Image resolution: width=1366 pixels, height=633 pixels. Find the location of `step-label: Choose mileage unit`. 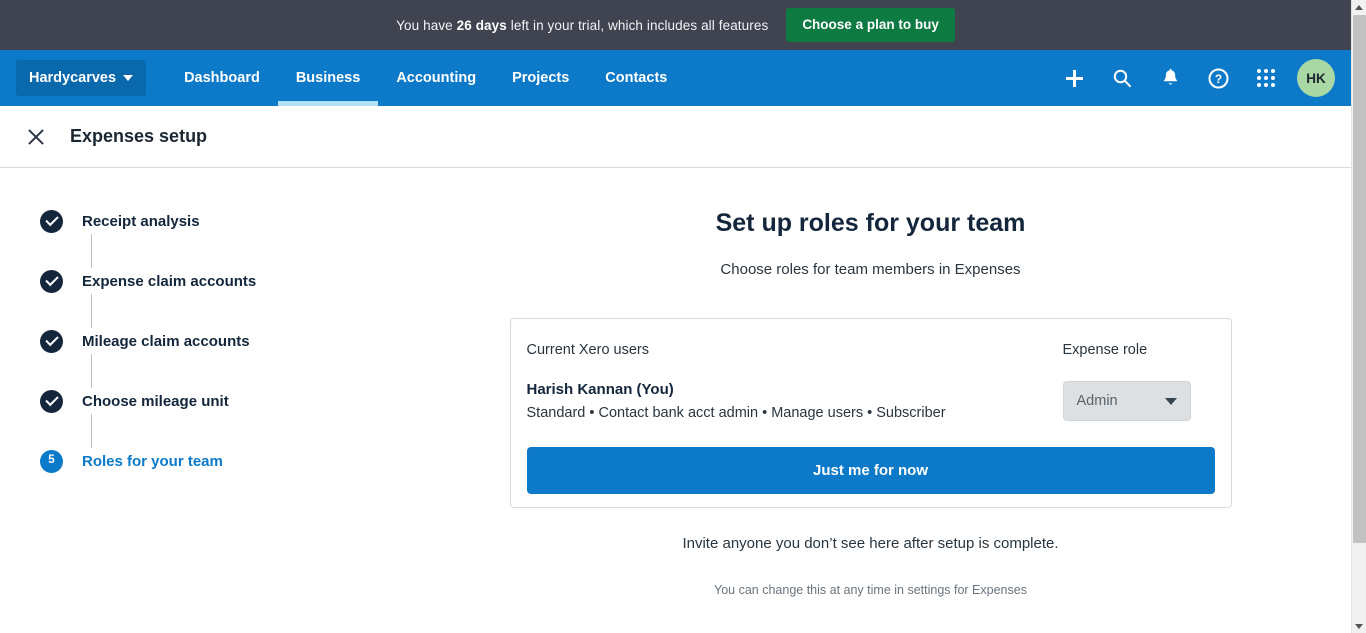

step-label: Choose mileage unit is located at coordinates (155, 401).